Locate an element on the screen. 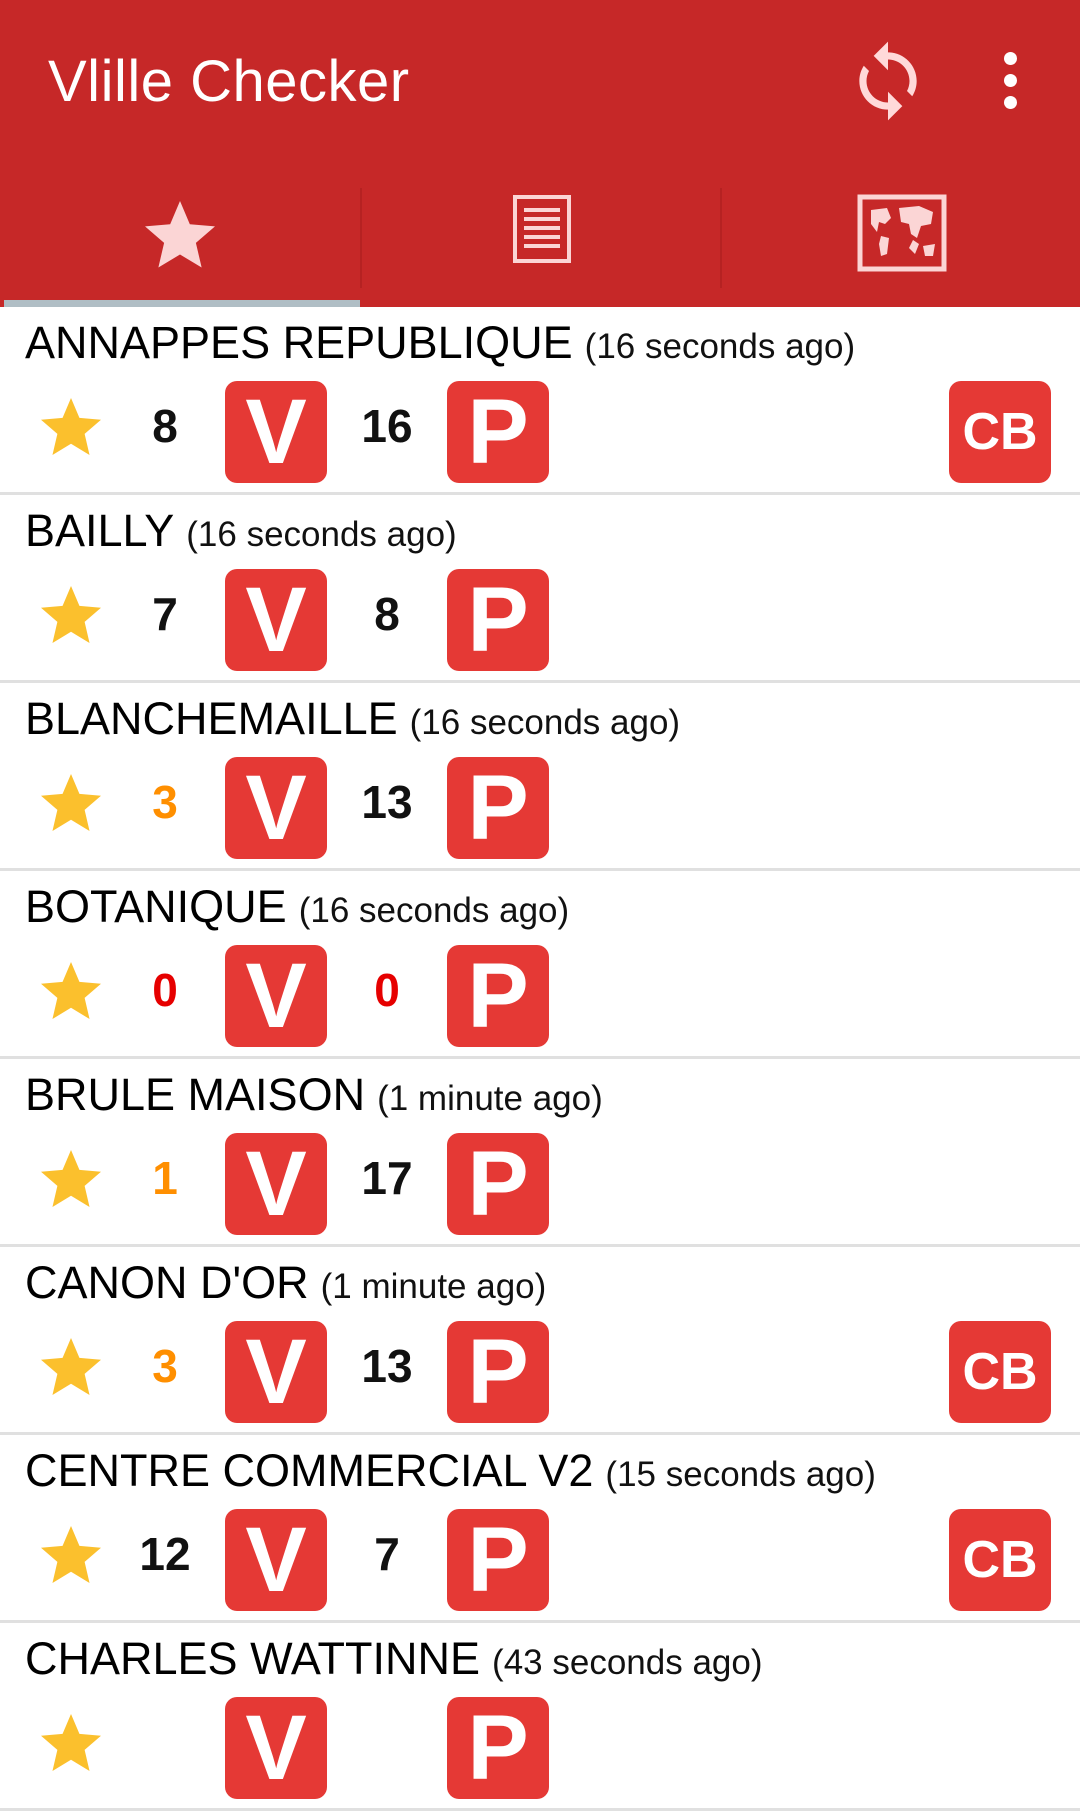 This screenshot has width=1080, height=1811. bikes-count: 7 is located at coordinates (165, 614).